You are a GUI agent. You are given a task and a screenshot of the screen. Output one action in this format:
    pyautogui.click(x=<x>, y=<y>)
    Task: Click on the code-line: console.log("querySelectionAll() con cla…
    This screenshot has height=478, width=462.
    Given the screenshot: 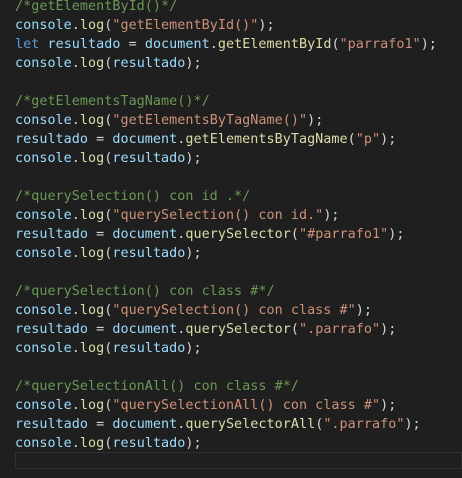 What is the action you would take?
    pyautogui.click(x=238, y=405)
    